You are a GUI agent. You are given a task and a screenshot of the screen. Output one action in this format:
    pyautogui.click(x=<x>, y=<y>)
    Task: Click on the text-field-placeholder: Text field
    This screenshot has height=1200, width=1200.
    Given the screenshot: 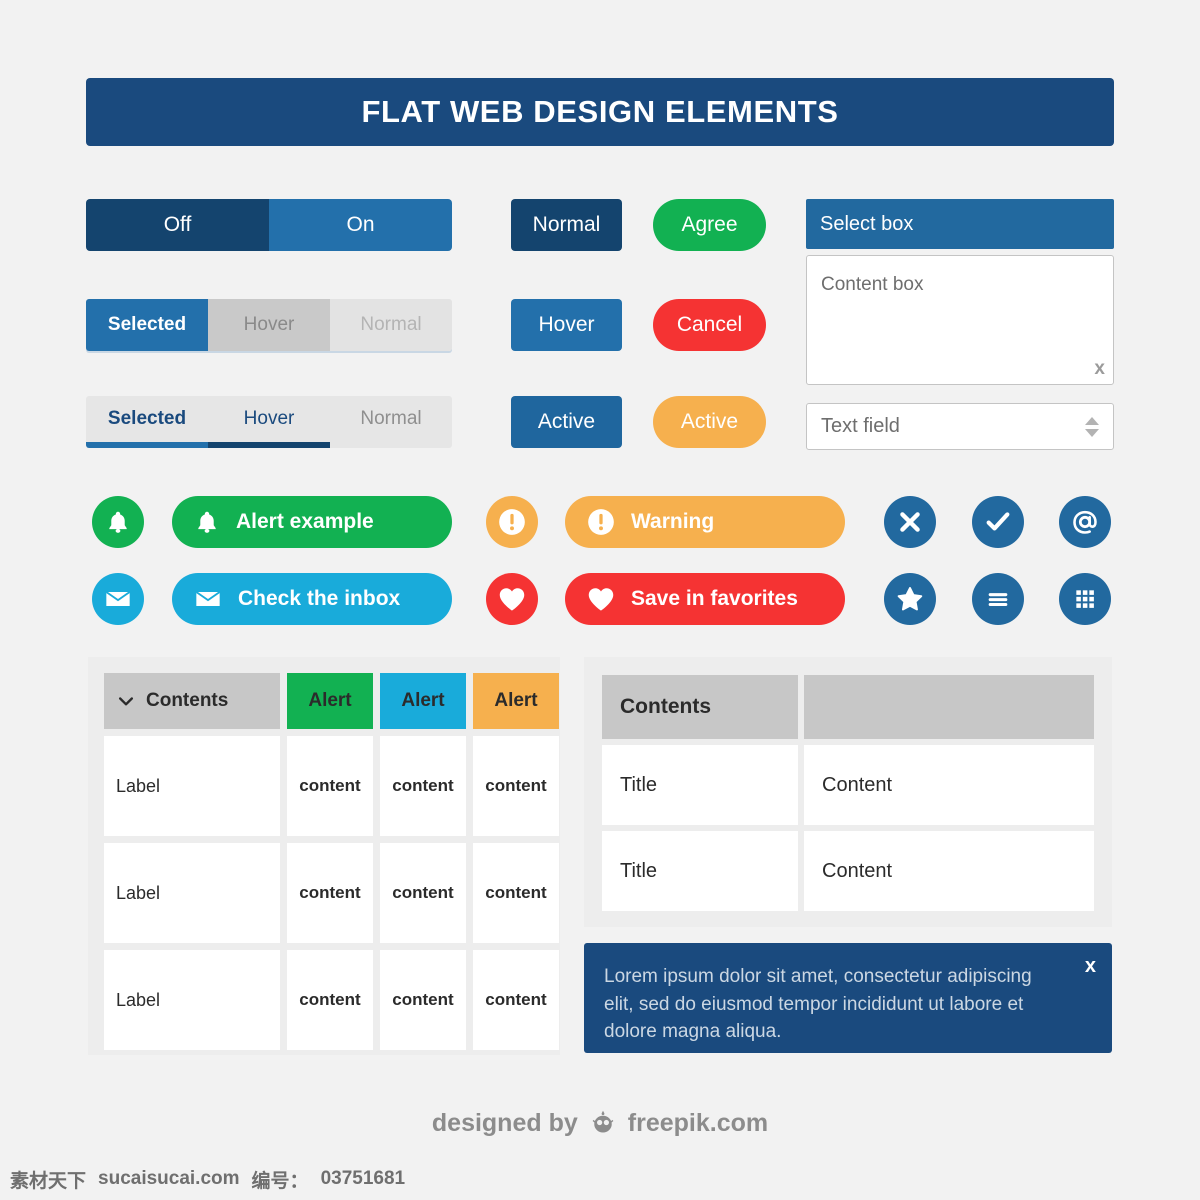 What is the action you would take?
    pyautogui.click(x=860, y=426)
    